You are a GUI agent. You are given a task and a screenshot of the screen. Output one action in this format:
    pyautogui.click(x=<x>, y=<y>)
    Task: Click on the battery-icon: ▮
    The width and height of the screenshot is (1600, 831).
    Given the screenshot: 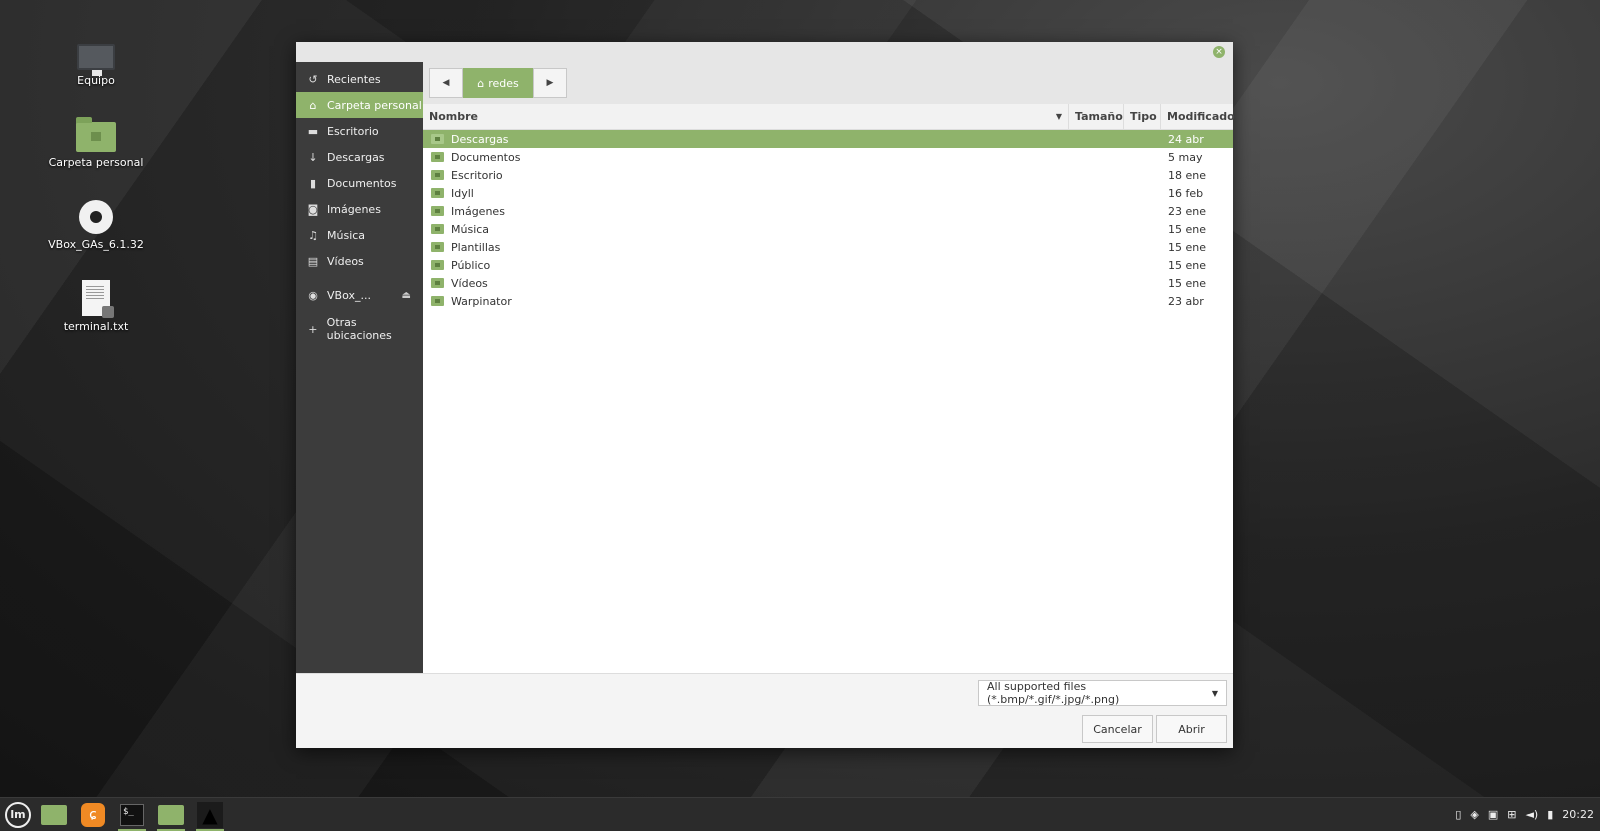 What is the action you would take?
    pyautogui.click(x=1550, y=814)
    